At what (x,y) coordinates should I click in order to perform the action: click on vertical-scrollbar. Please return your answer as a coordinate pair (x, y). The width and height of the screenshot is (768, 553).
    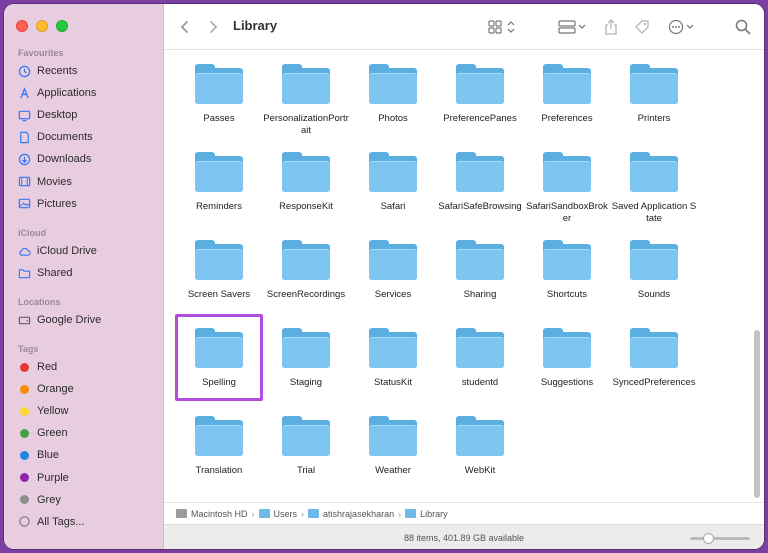
    Looking at the image, I should click on (757, 414).